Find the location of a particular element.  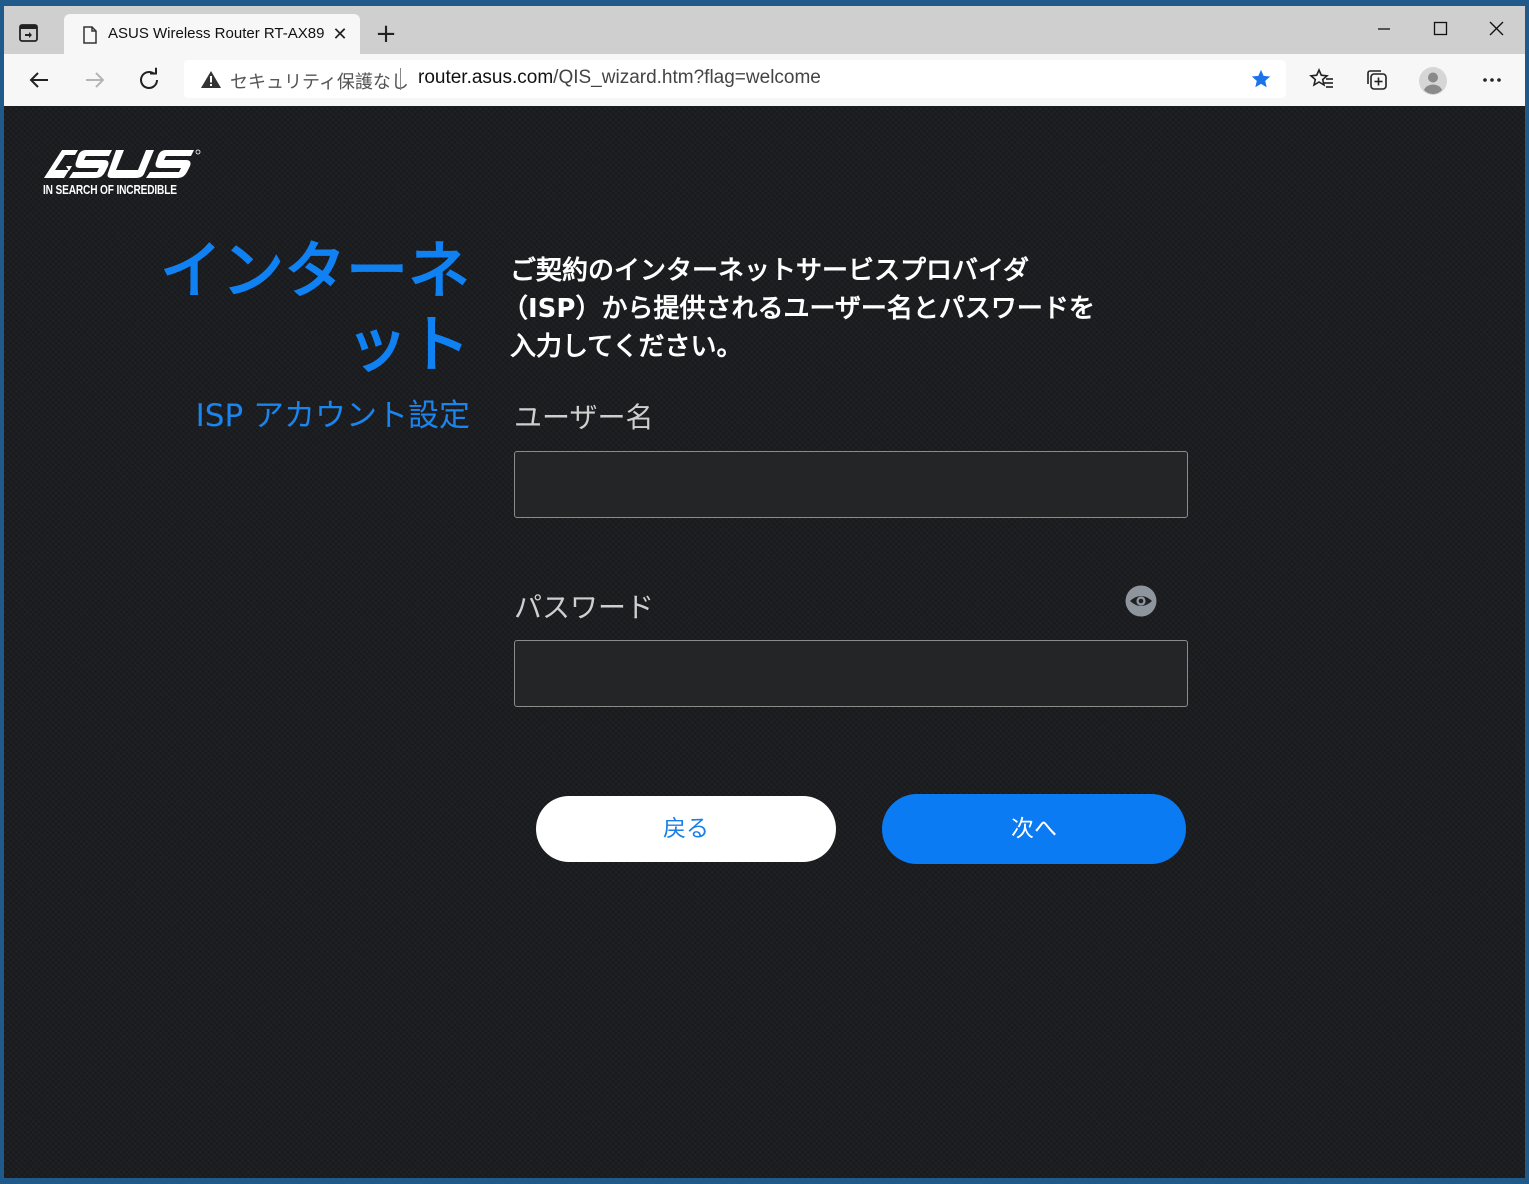

document-icon is located at coordinates (90, 37).